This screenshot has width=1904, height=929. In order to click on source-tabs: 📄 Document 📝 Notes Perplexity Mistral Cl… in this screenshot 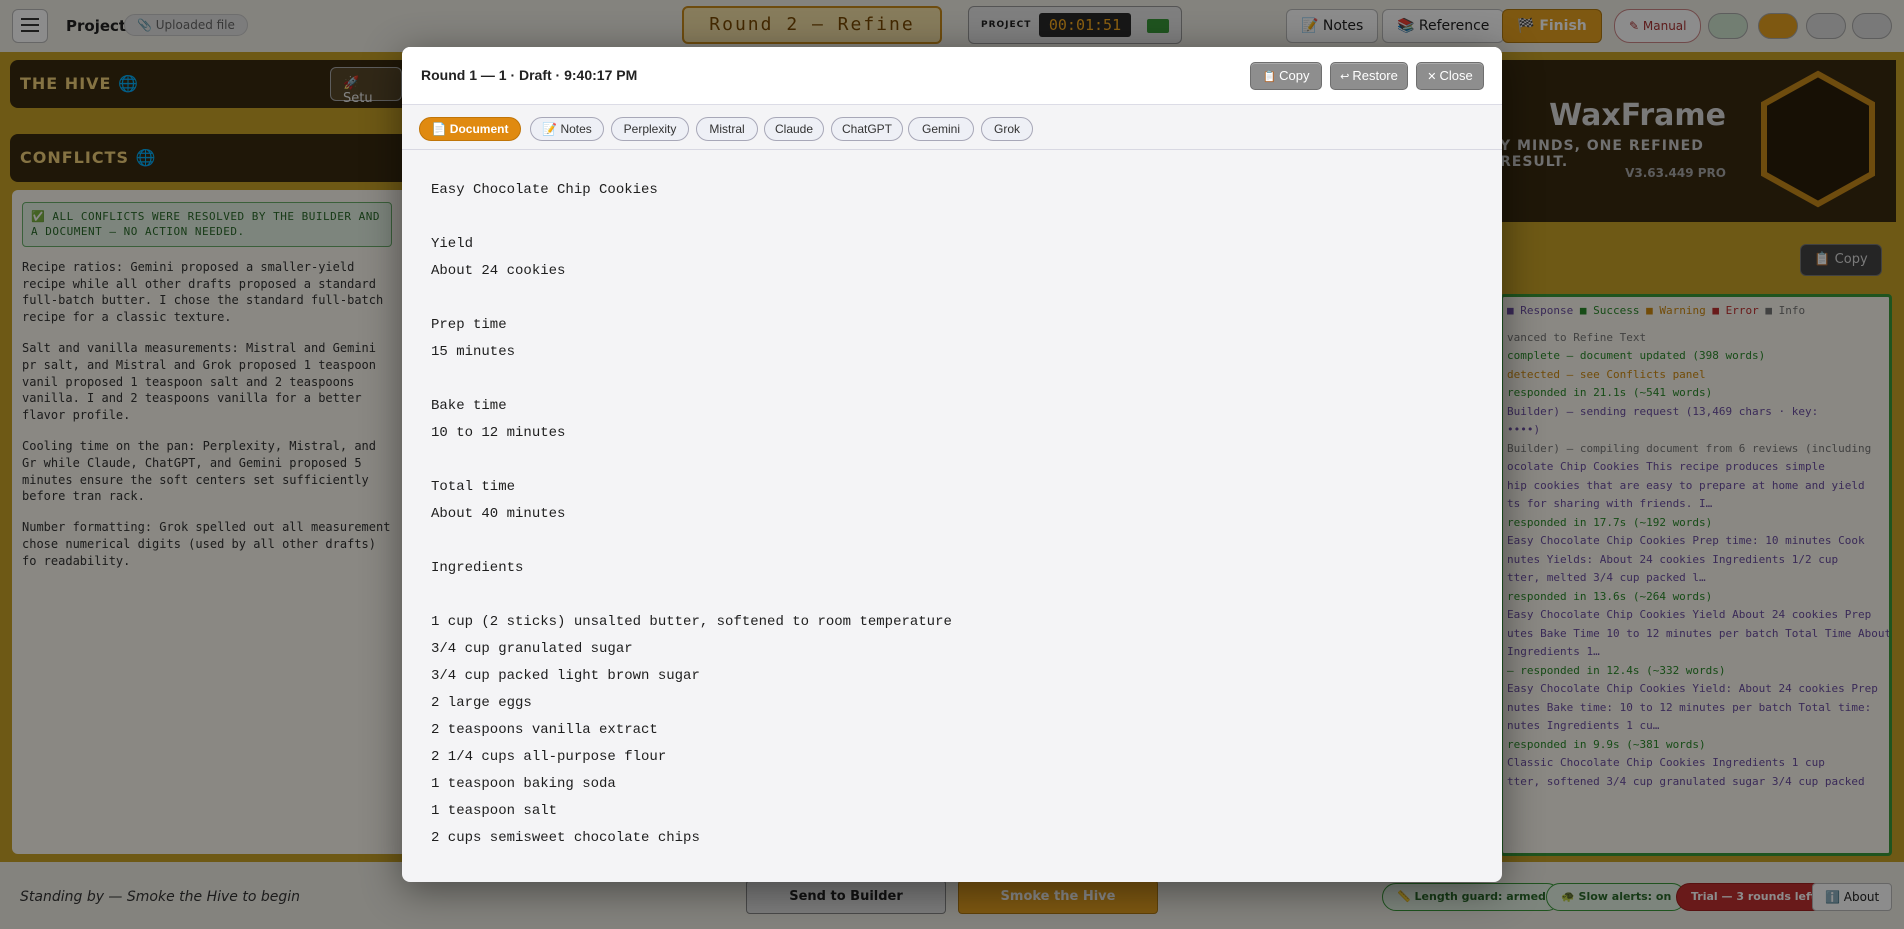, I will do `click(952, 127)`.